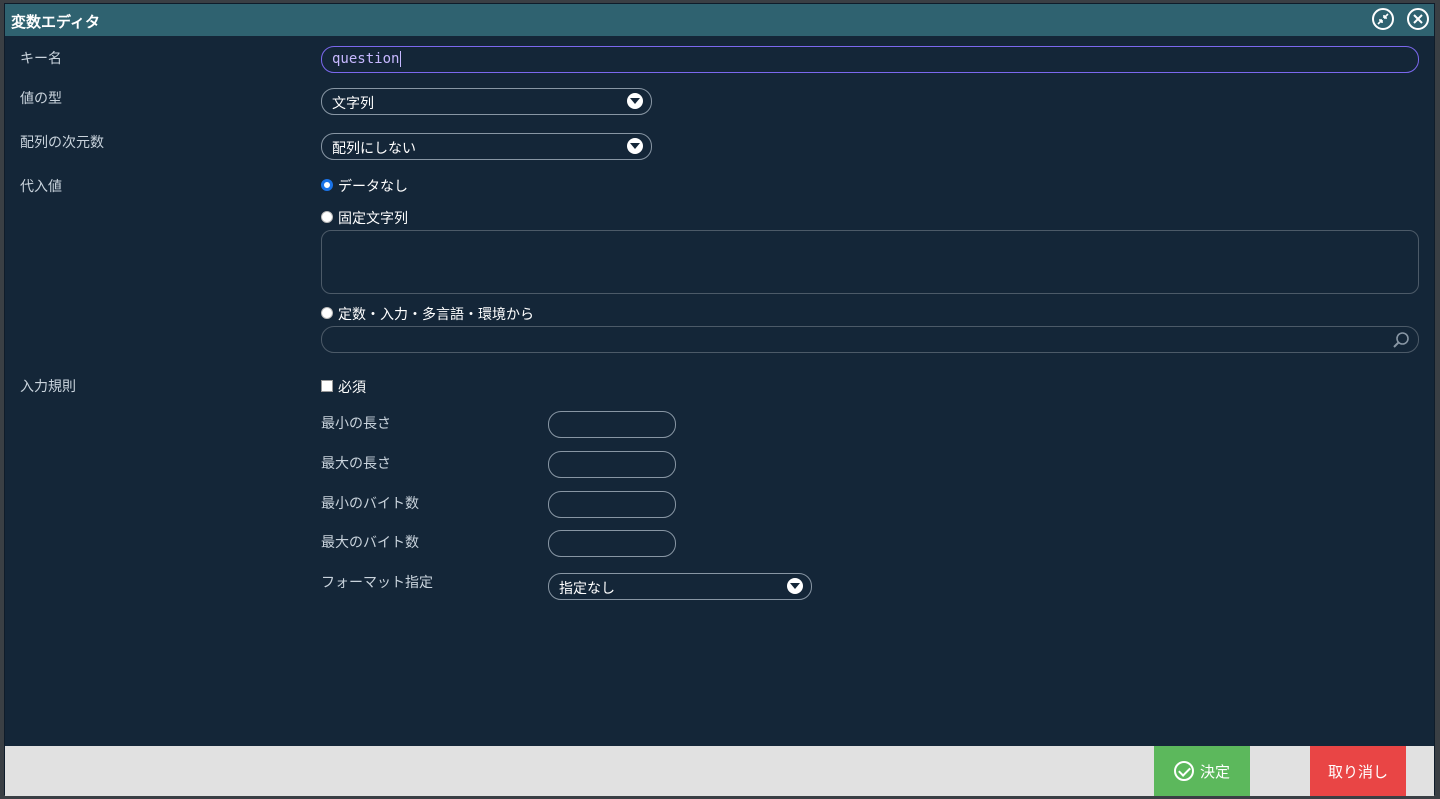 The width and height of the screenshot is (1440, 799). I want to click on array-dim-selected: 配列にしない, so click(374, 149).